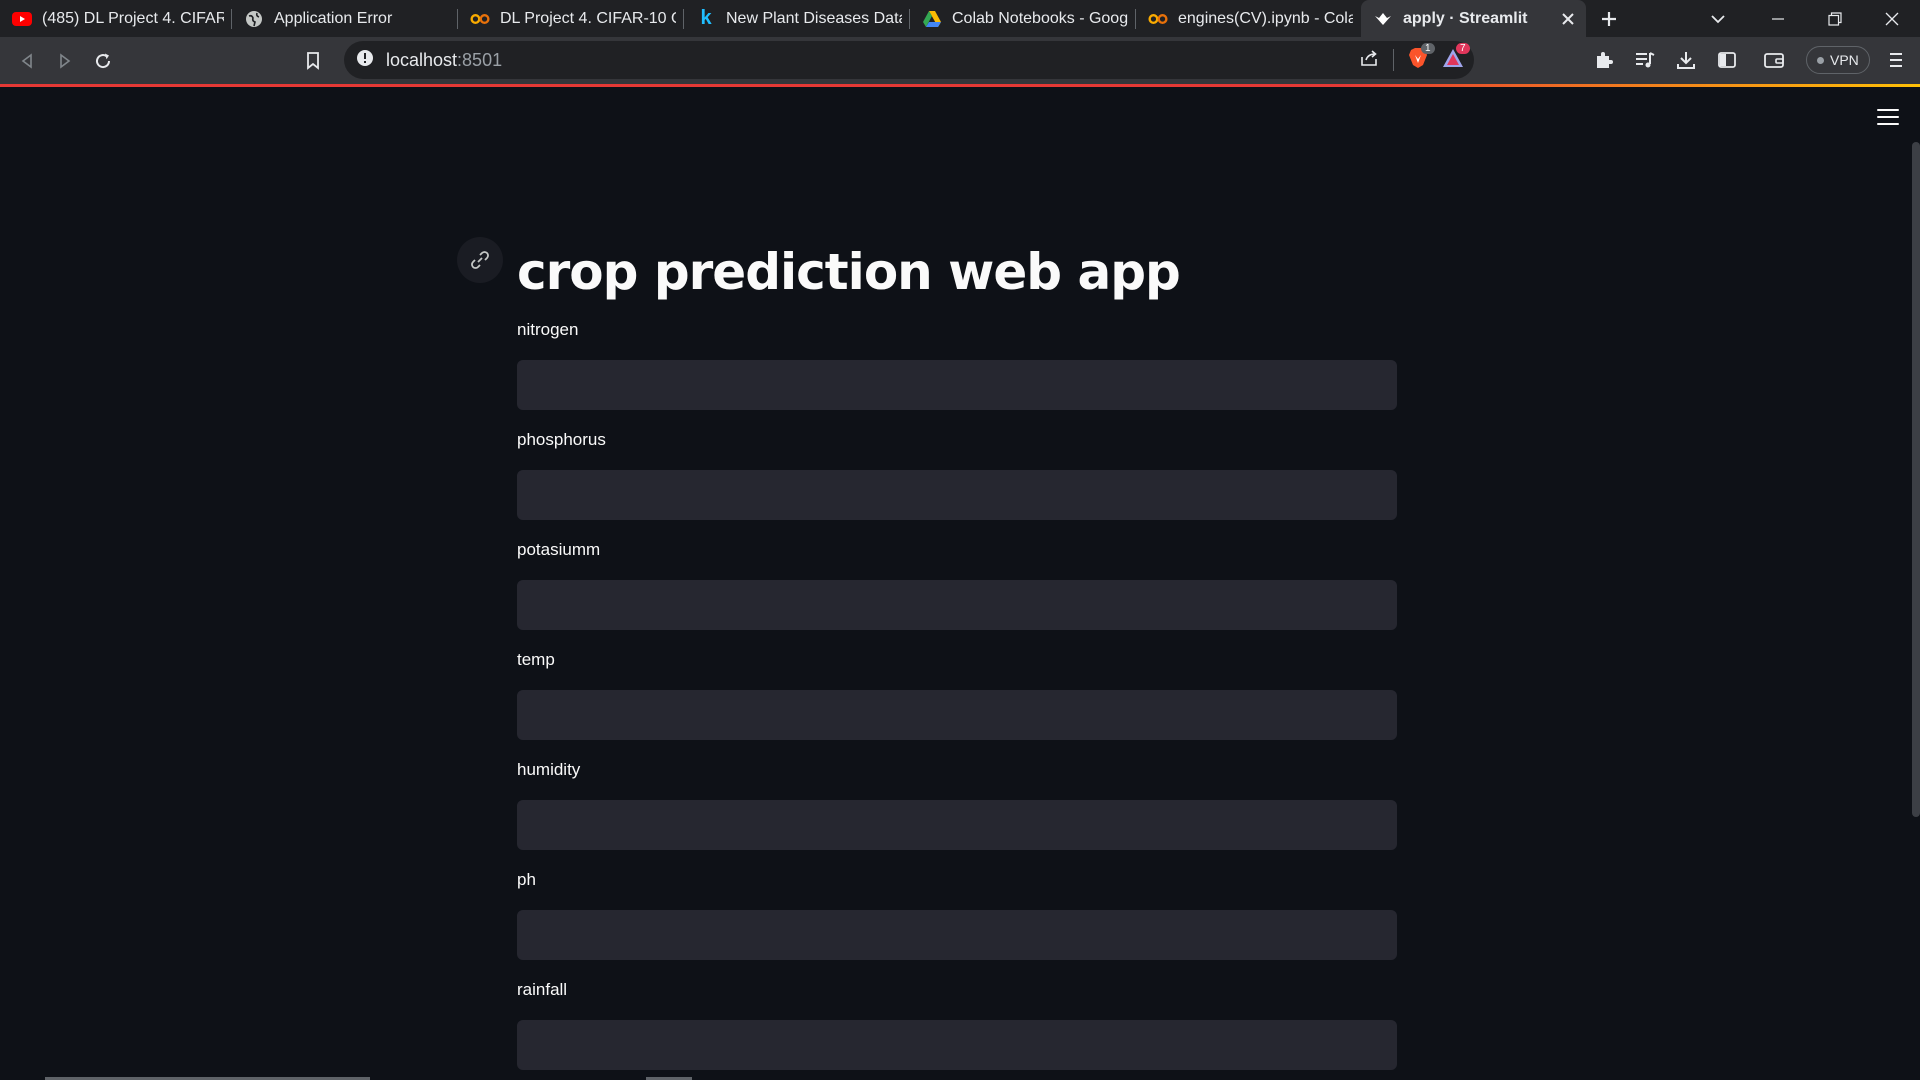 The width and height of the screenshot is (1920, 1080). What do you see at coordinates (548, 329) in the screenshot?
I see `field-label: nitrogen` at bounding box center [548, 329].